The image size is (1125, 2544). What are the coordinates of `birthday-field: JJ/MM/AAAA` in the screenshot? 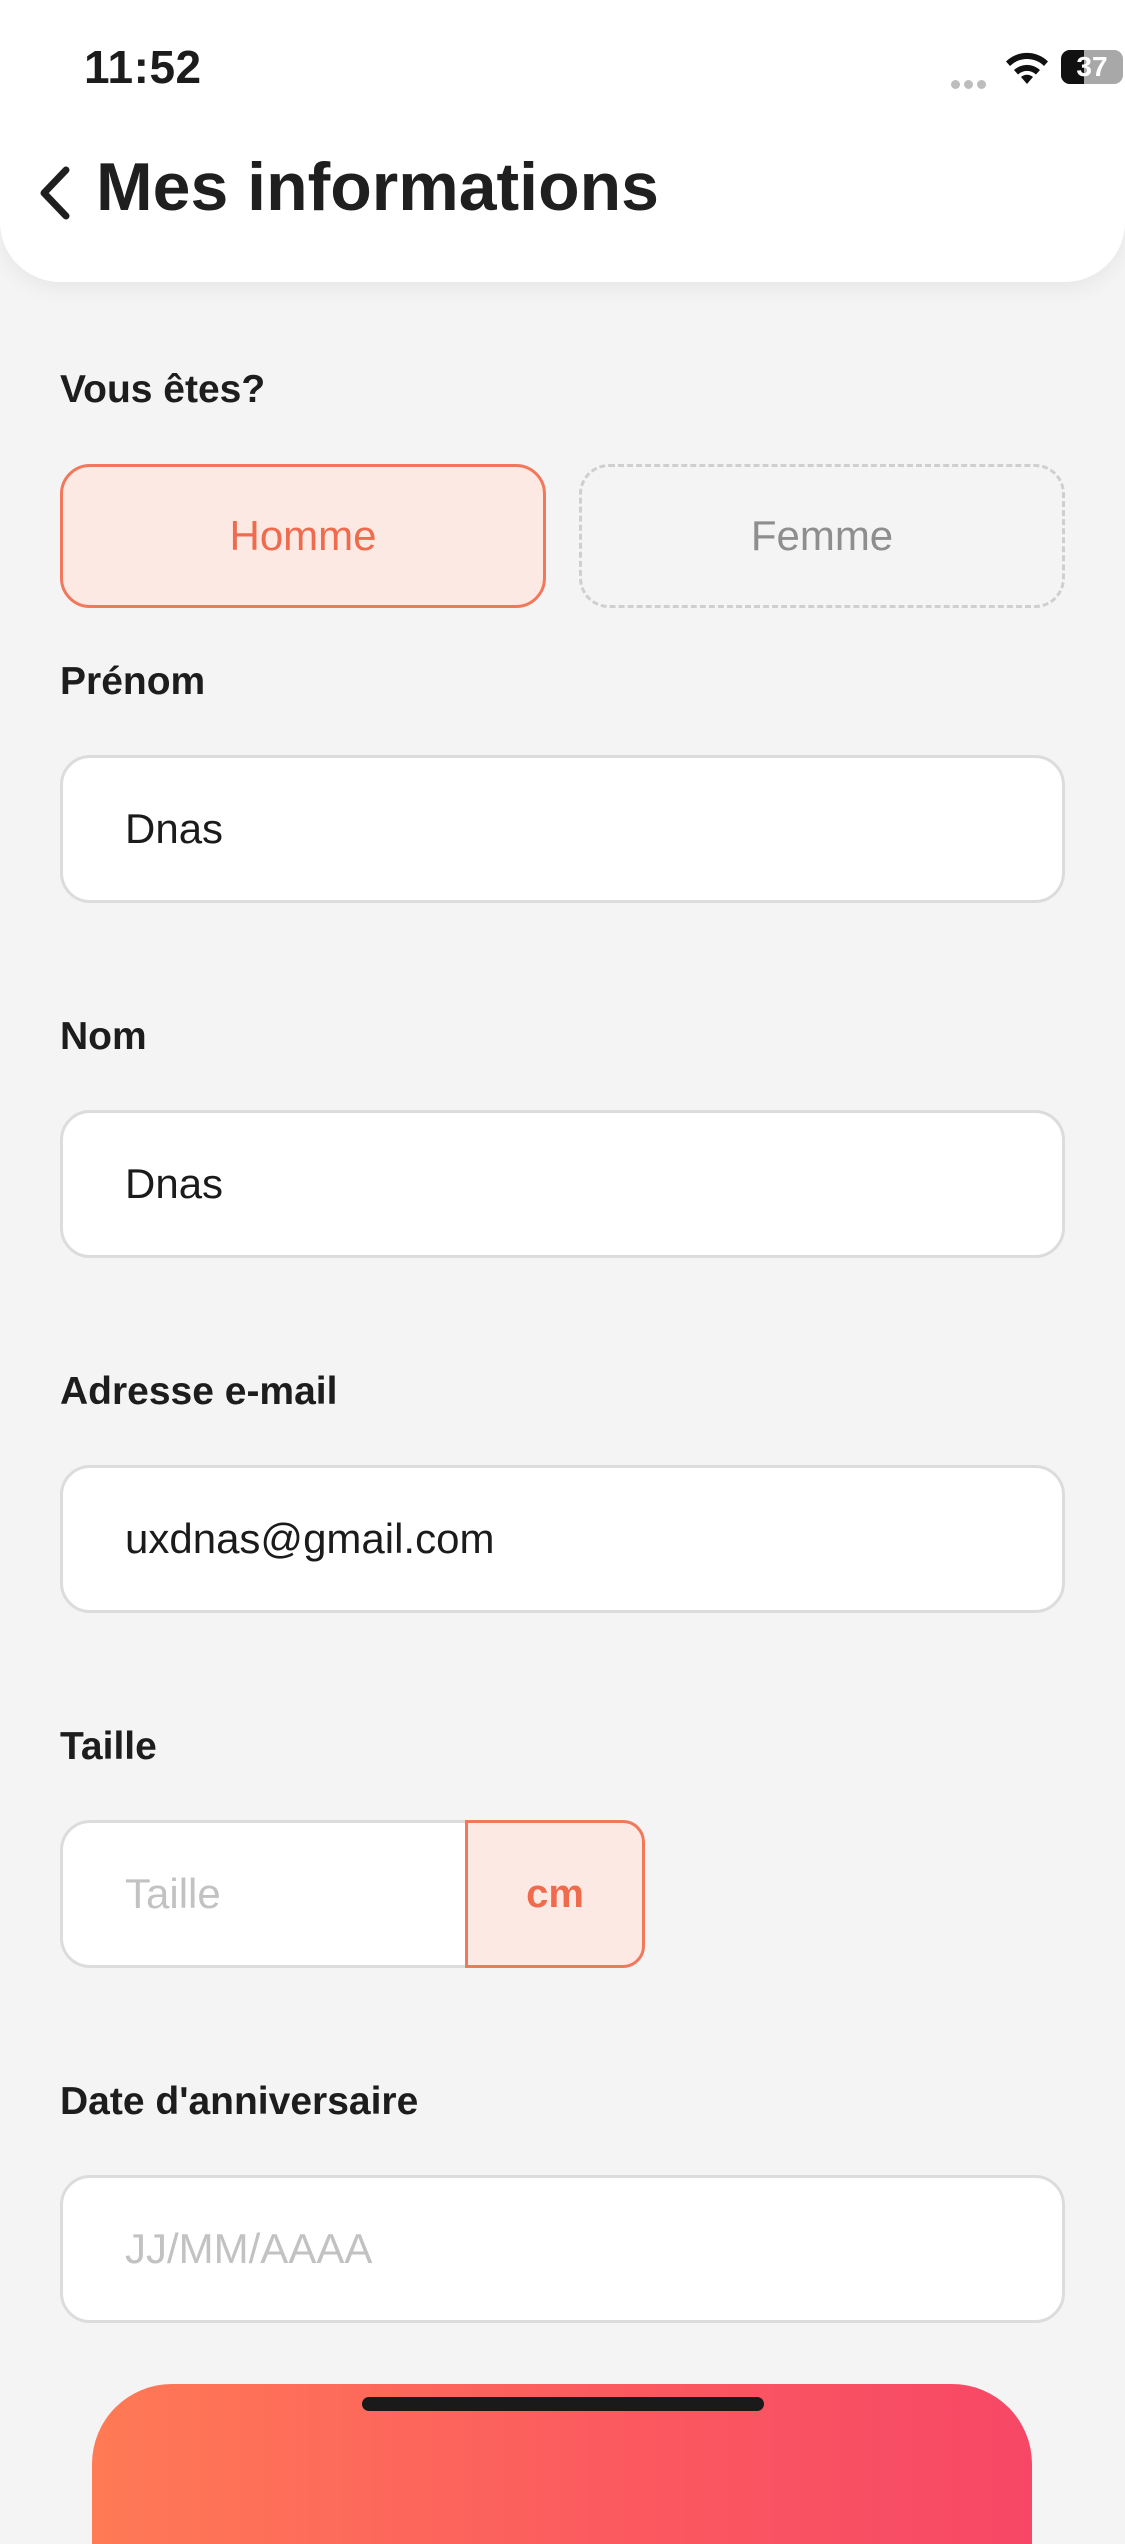 It's located at (562, 2249).